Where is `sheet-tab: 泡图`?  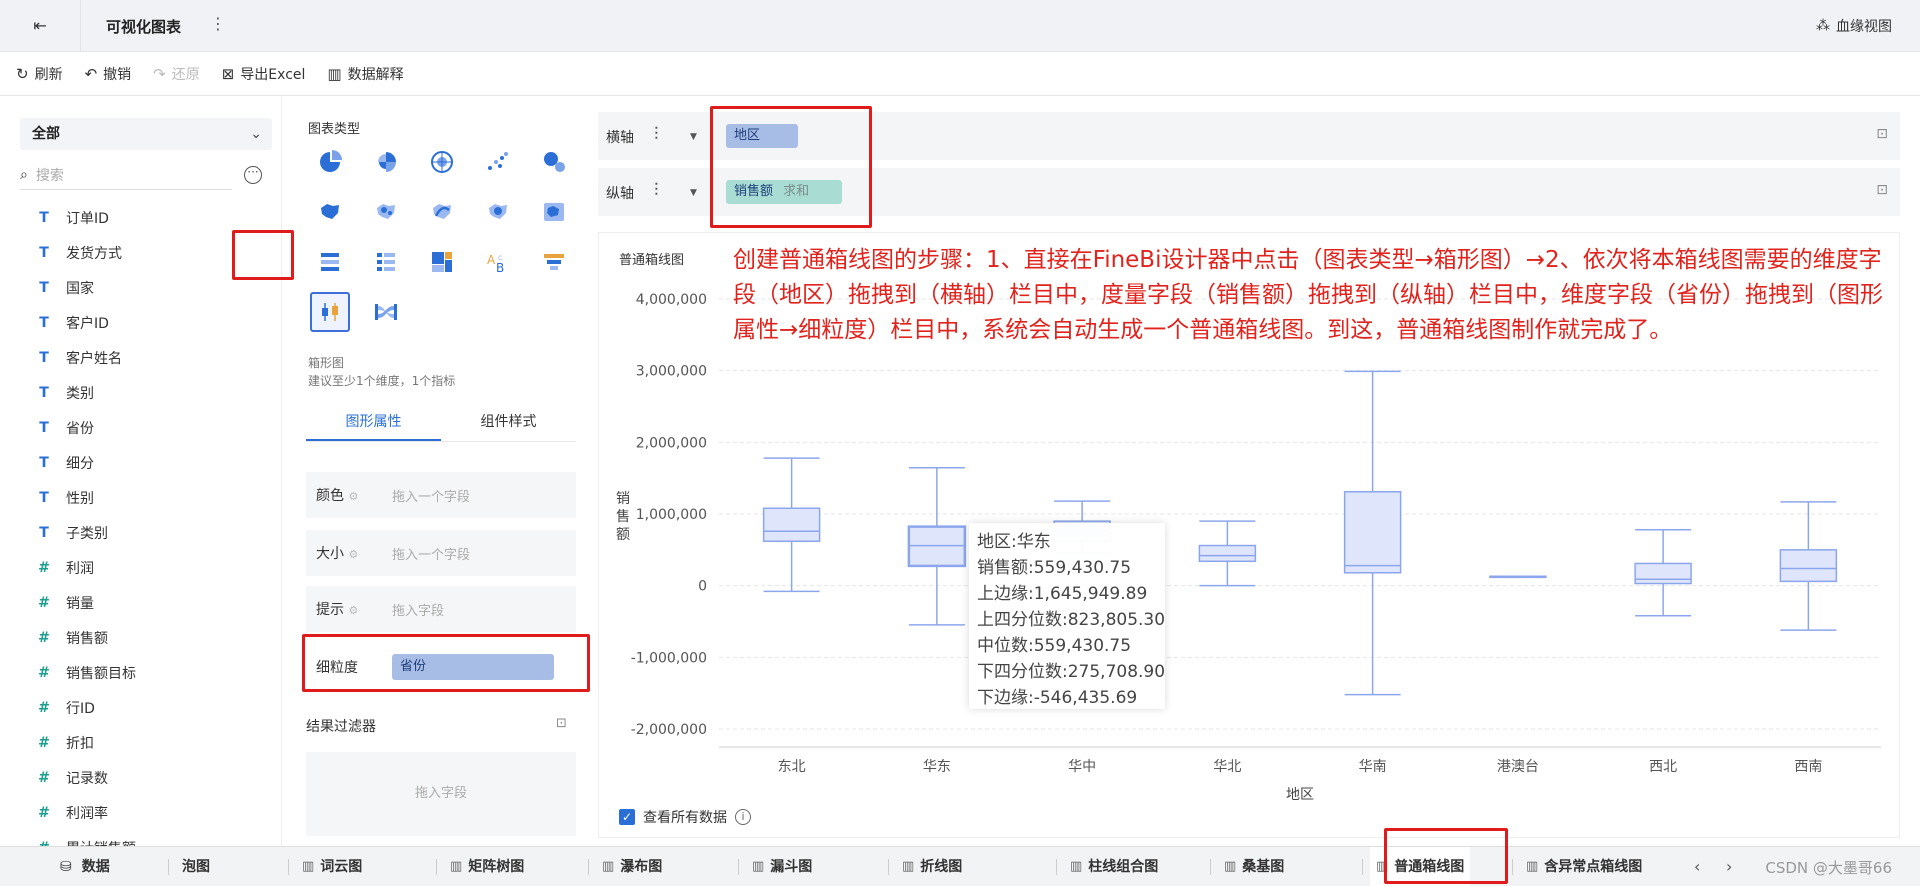
sheet-tab: 泡图 is located at coordinates (196, 866).